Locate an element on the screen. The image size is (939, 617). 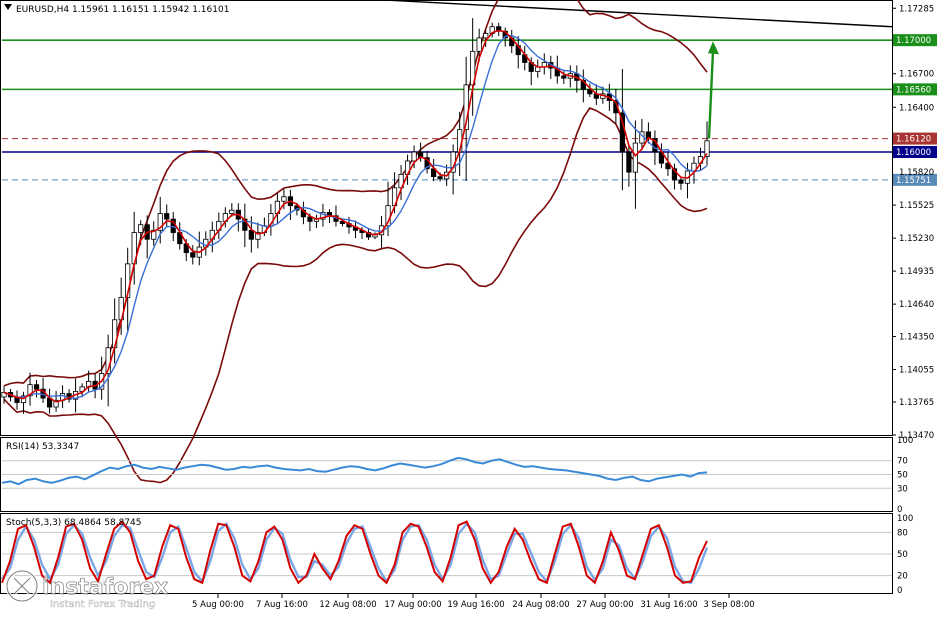
trendline is located at coordinates (632, 14).